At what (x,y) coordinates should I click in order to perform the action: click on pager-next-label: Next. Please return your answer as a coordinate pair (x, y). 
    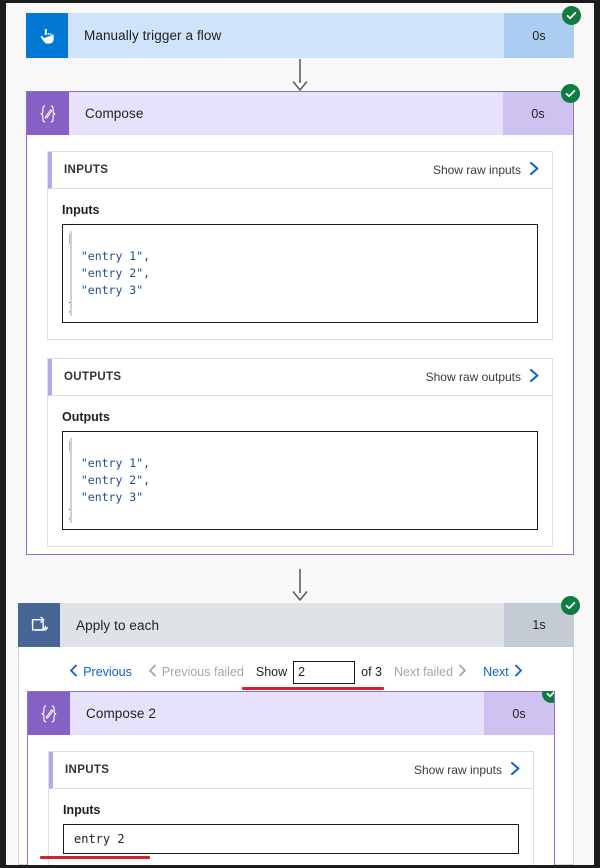
    Looking at the image, I should click on (496, 672).